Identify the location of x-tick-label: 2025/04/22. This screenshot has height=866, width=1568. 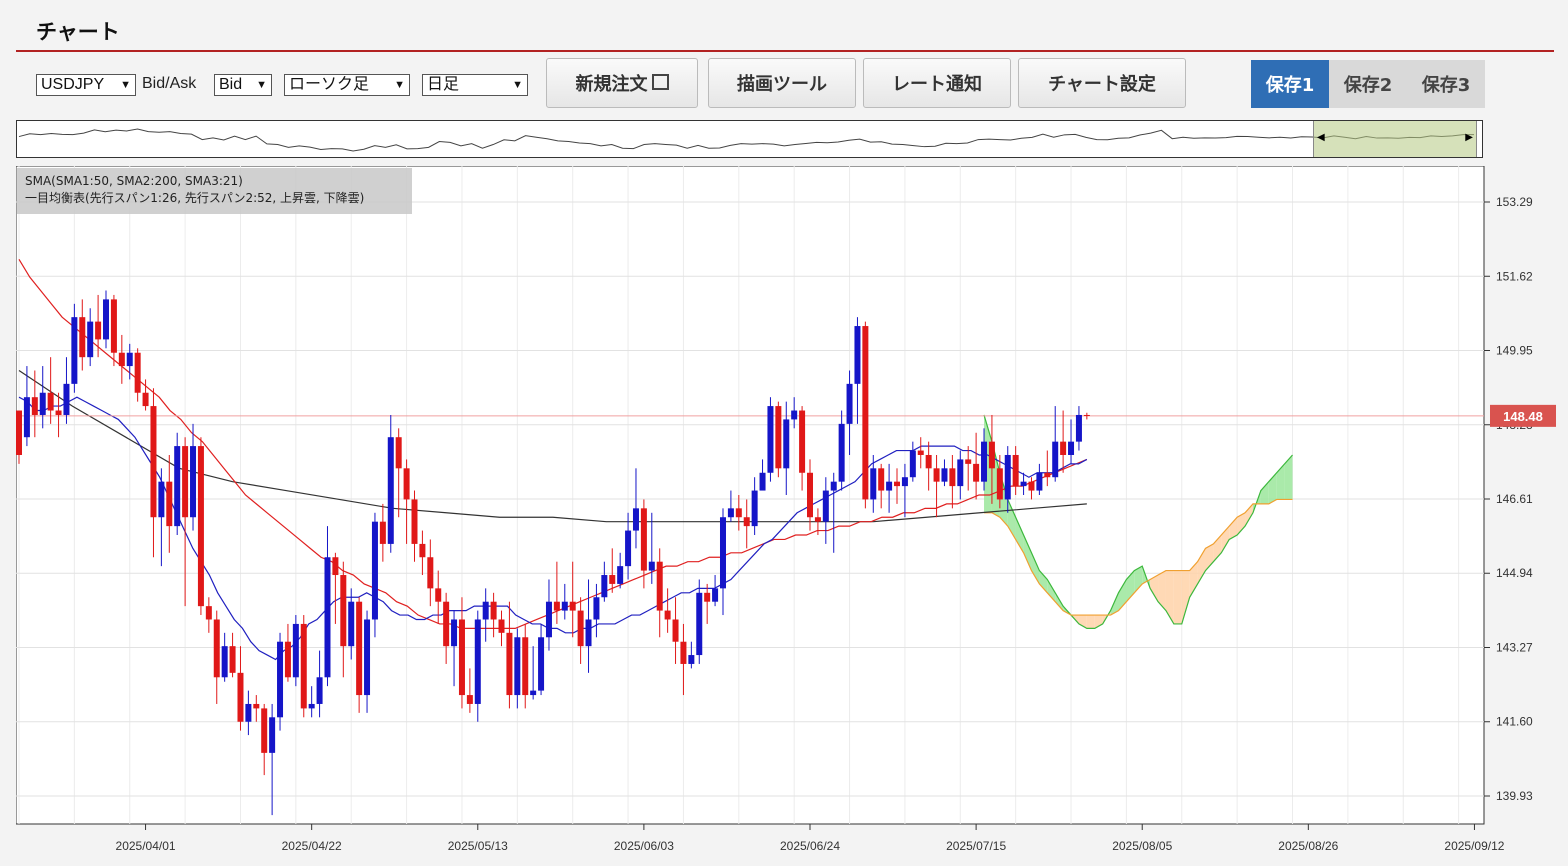
(312, 846).